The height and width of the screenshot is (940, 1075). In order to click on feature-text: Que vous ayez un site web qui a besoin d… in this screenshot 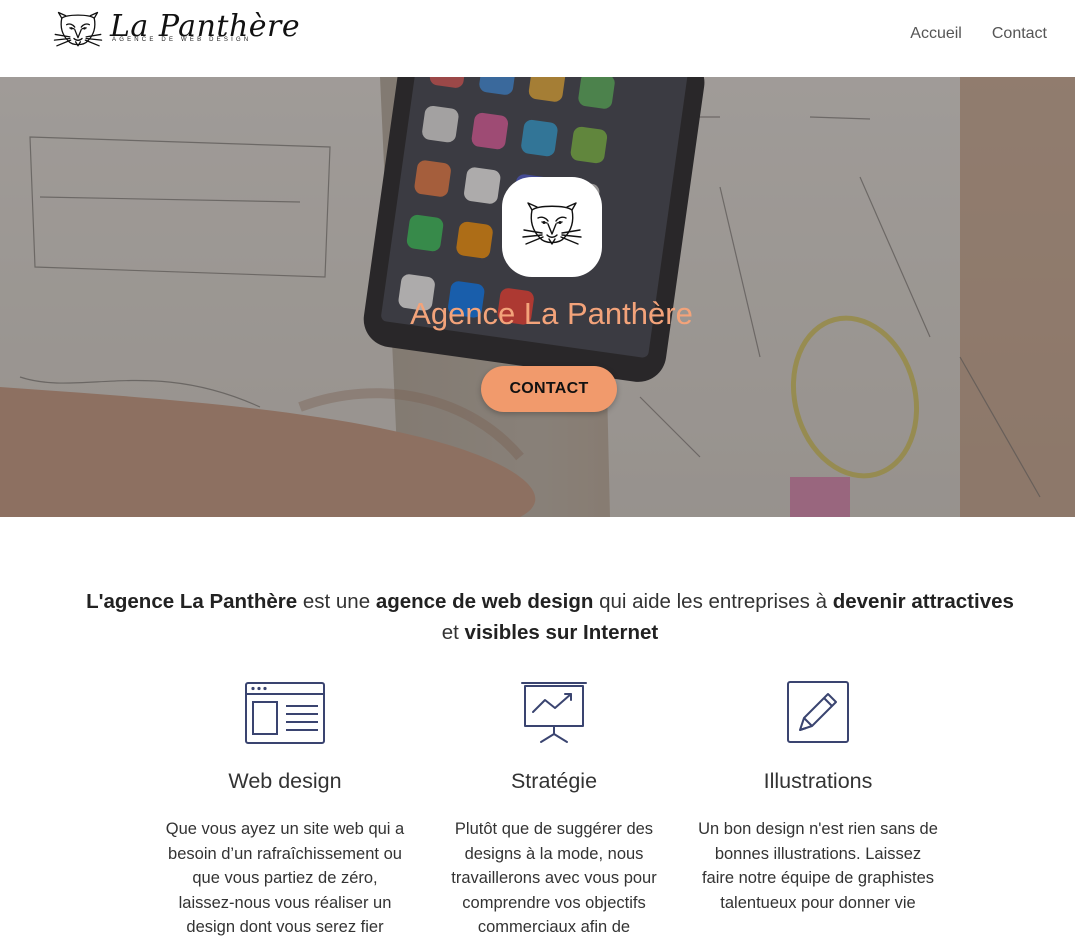, I will do `click(285, 878)`.